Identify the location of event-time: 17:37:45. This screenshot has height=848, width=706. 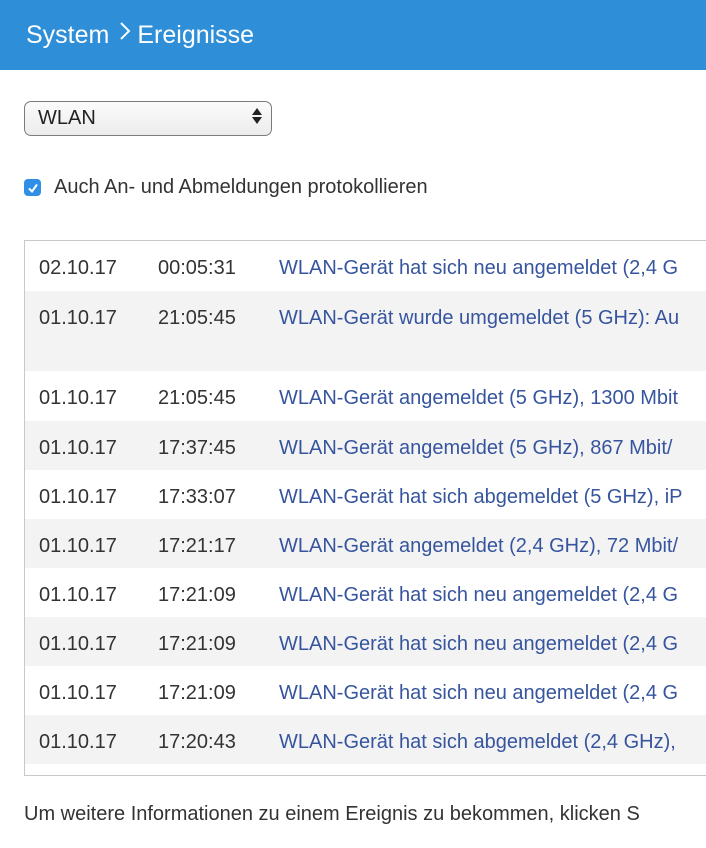
(197, 448).